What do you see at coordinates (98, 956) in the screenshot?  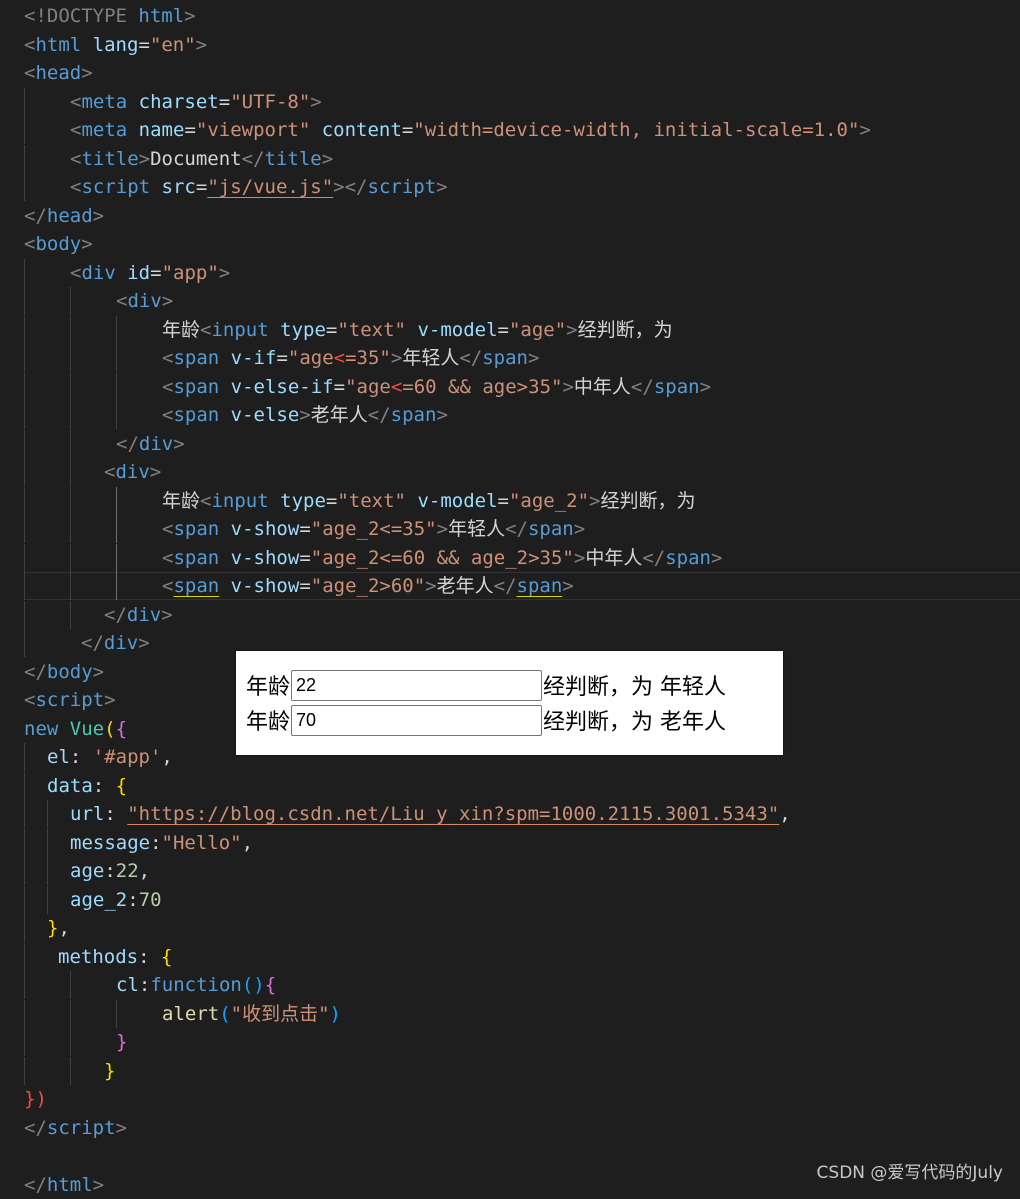 I see `code-token: methods` at bounding box center [98, 956].